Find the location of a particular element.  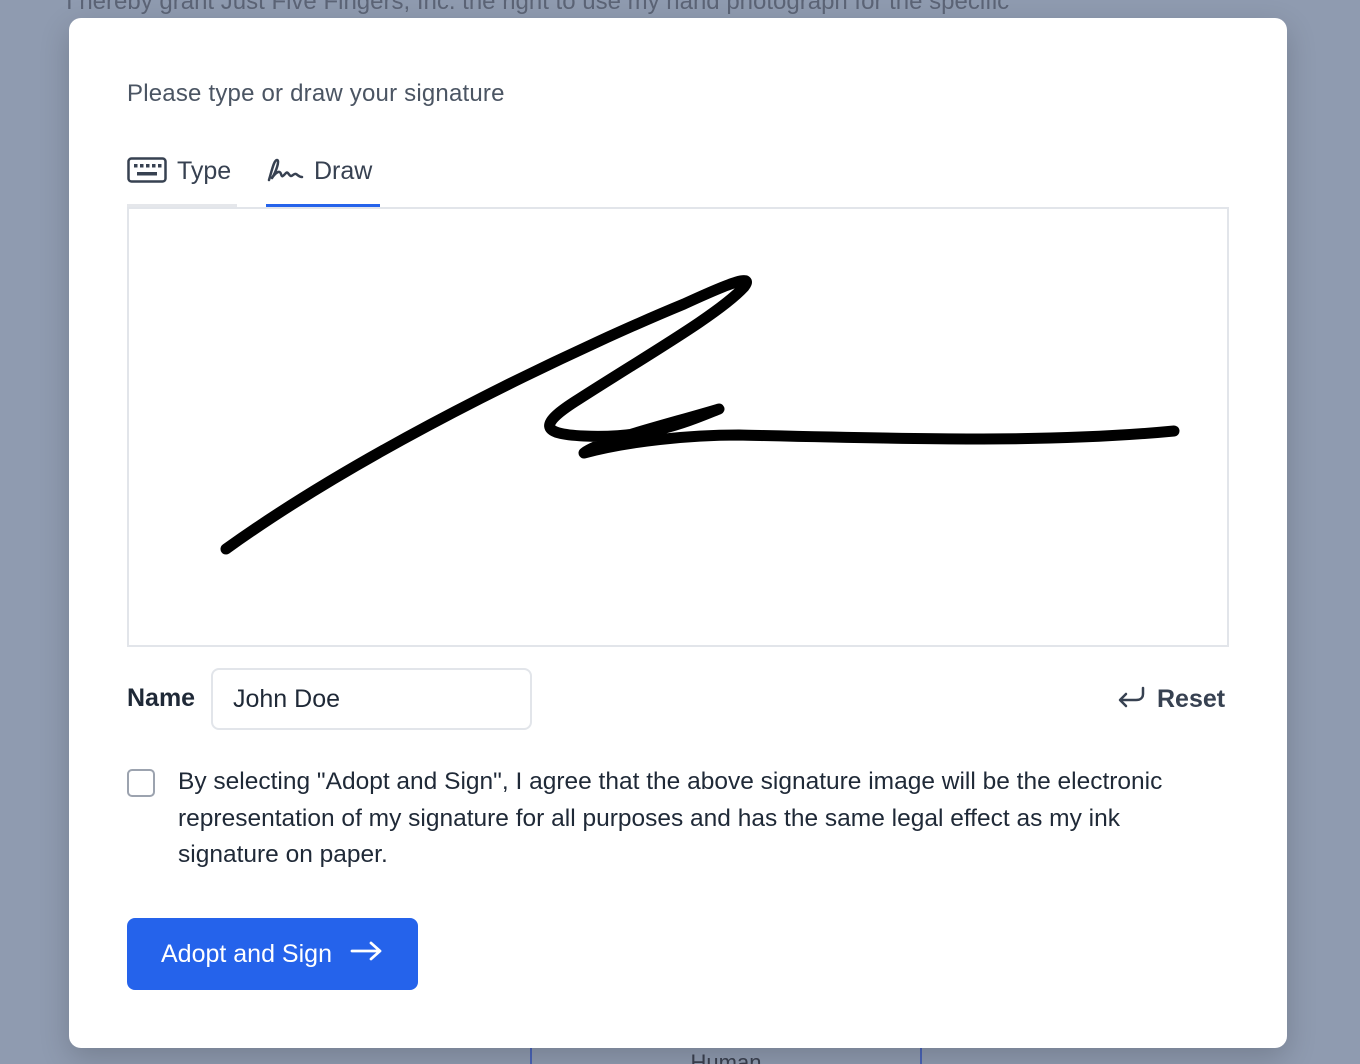

arrow-right-icon is located at coordinates (367, 954).